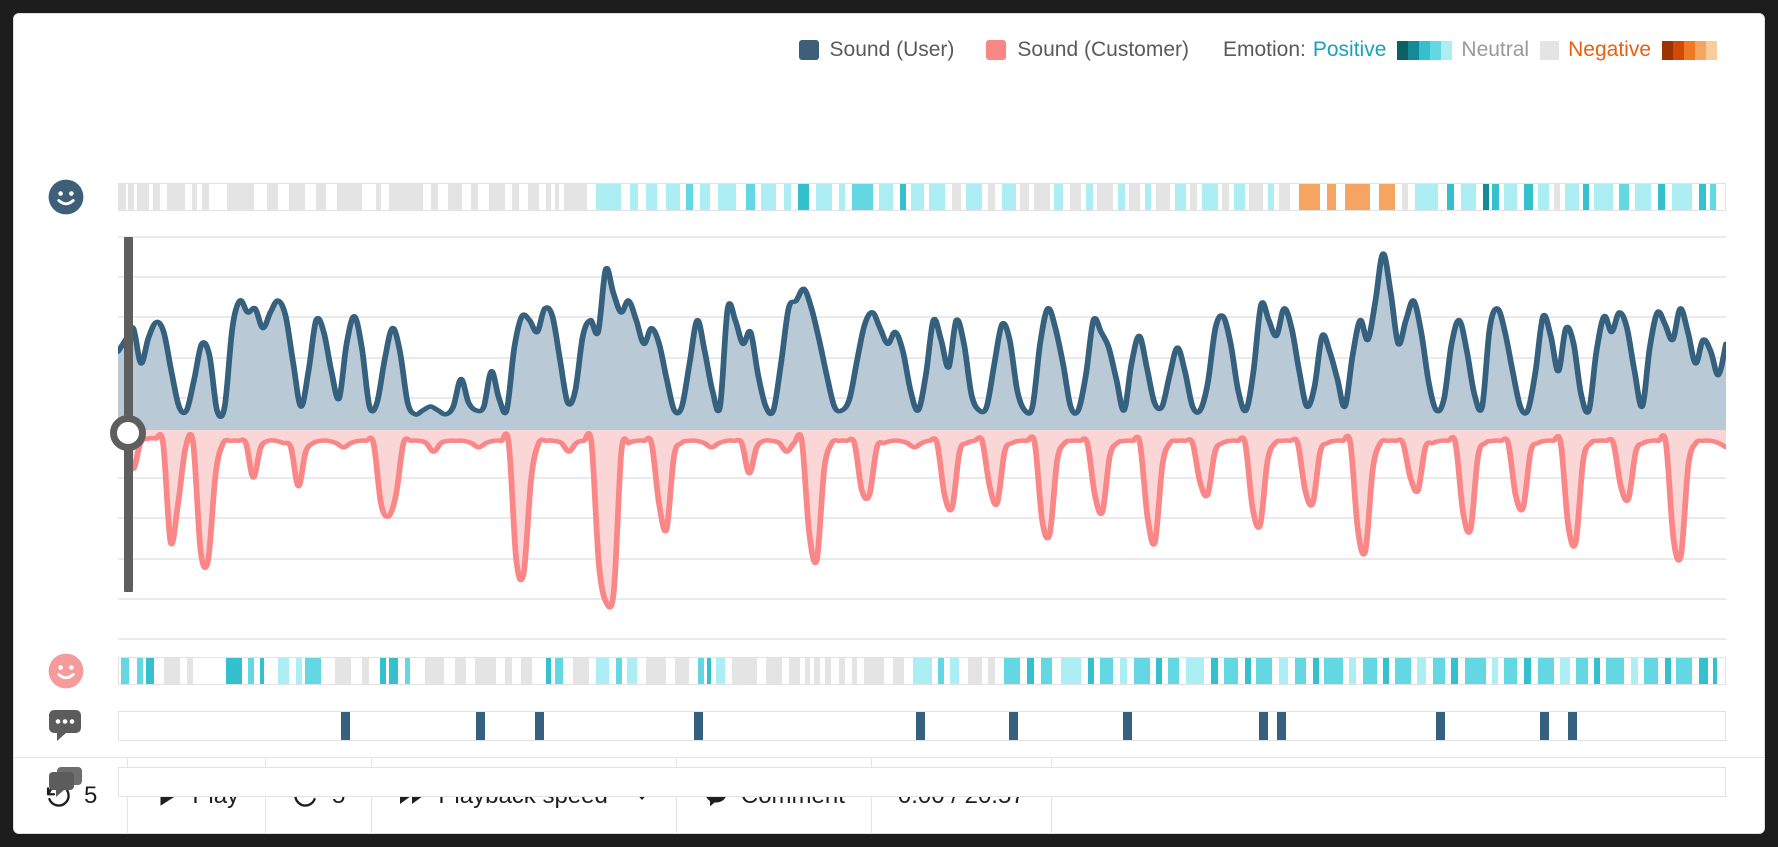  I want to click on row-user-emotion, so click(870, 197).